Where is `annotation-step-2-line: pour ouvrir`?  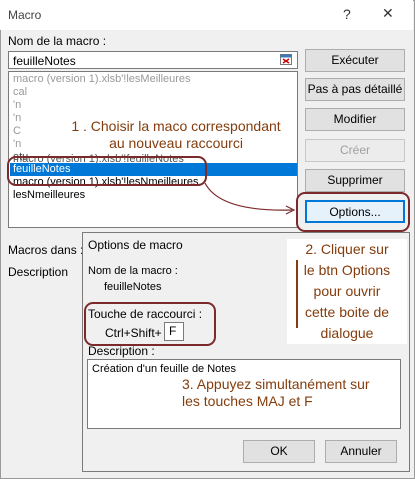
annotation-step-2-line: pour ouvrir is located at coordinates (347, 291).